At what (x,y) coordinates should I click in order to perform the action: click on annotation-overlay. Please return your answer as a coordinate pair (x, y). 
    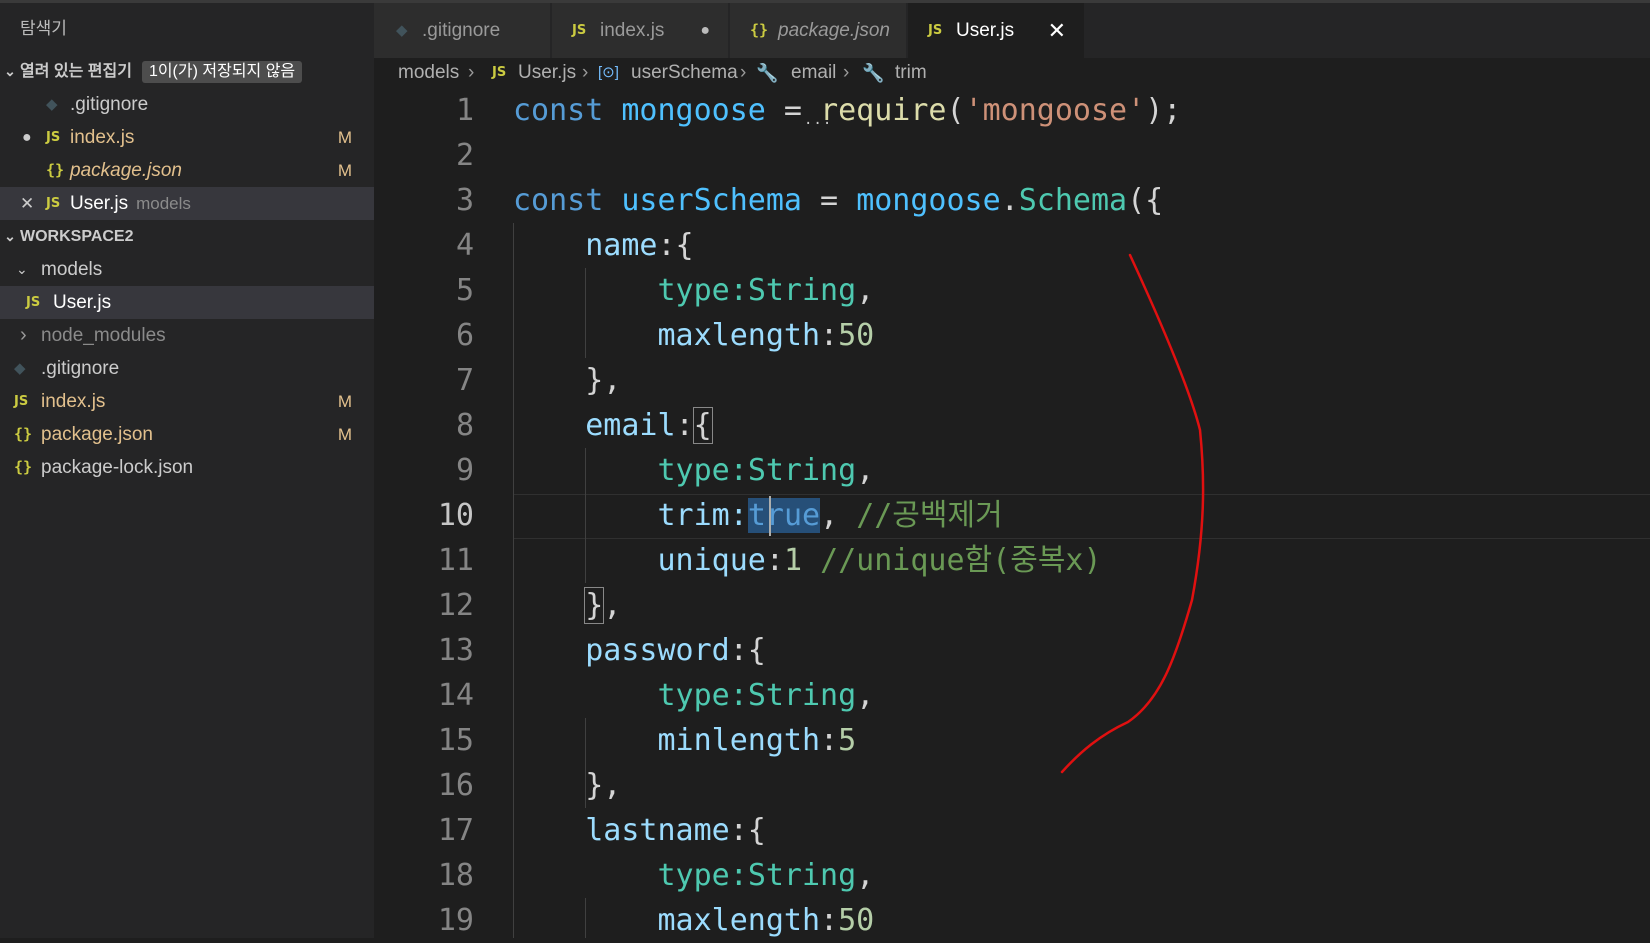
    Looking at the image, I should click on (1132, 513).